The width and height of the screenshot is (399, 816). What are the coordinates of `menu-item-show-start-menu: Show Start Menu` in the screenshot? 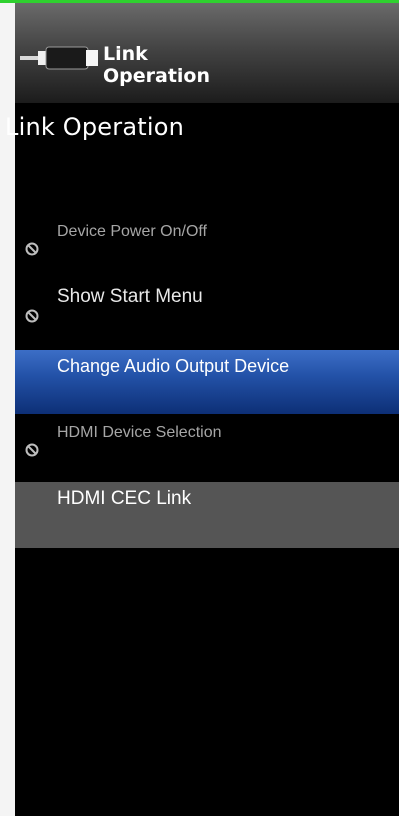 It's located at (207, 311).